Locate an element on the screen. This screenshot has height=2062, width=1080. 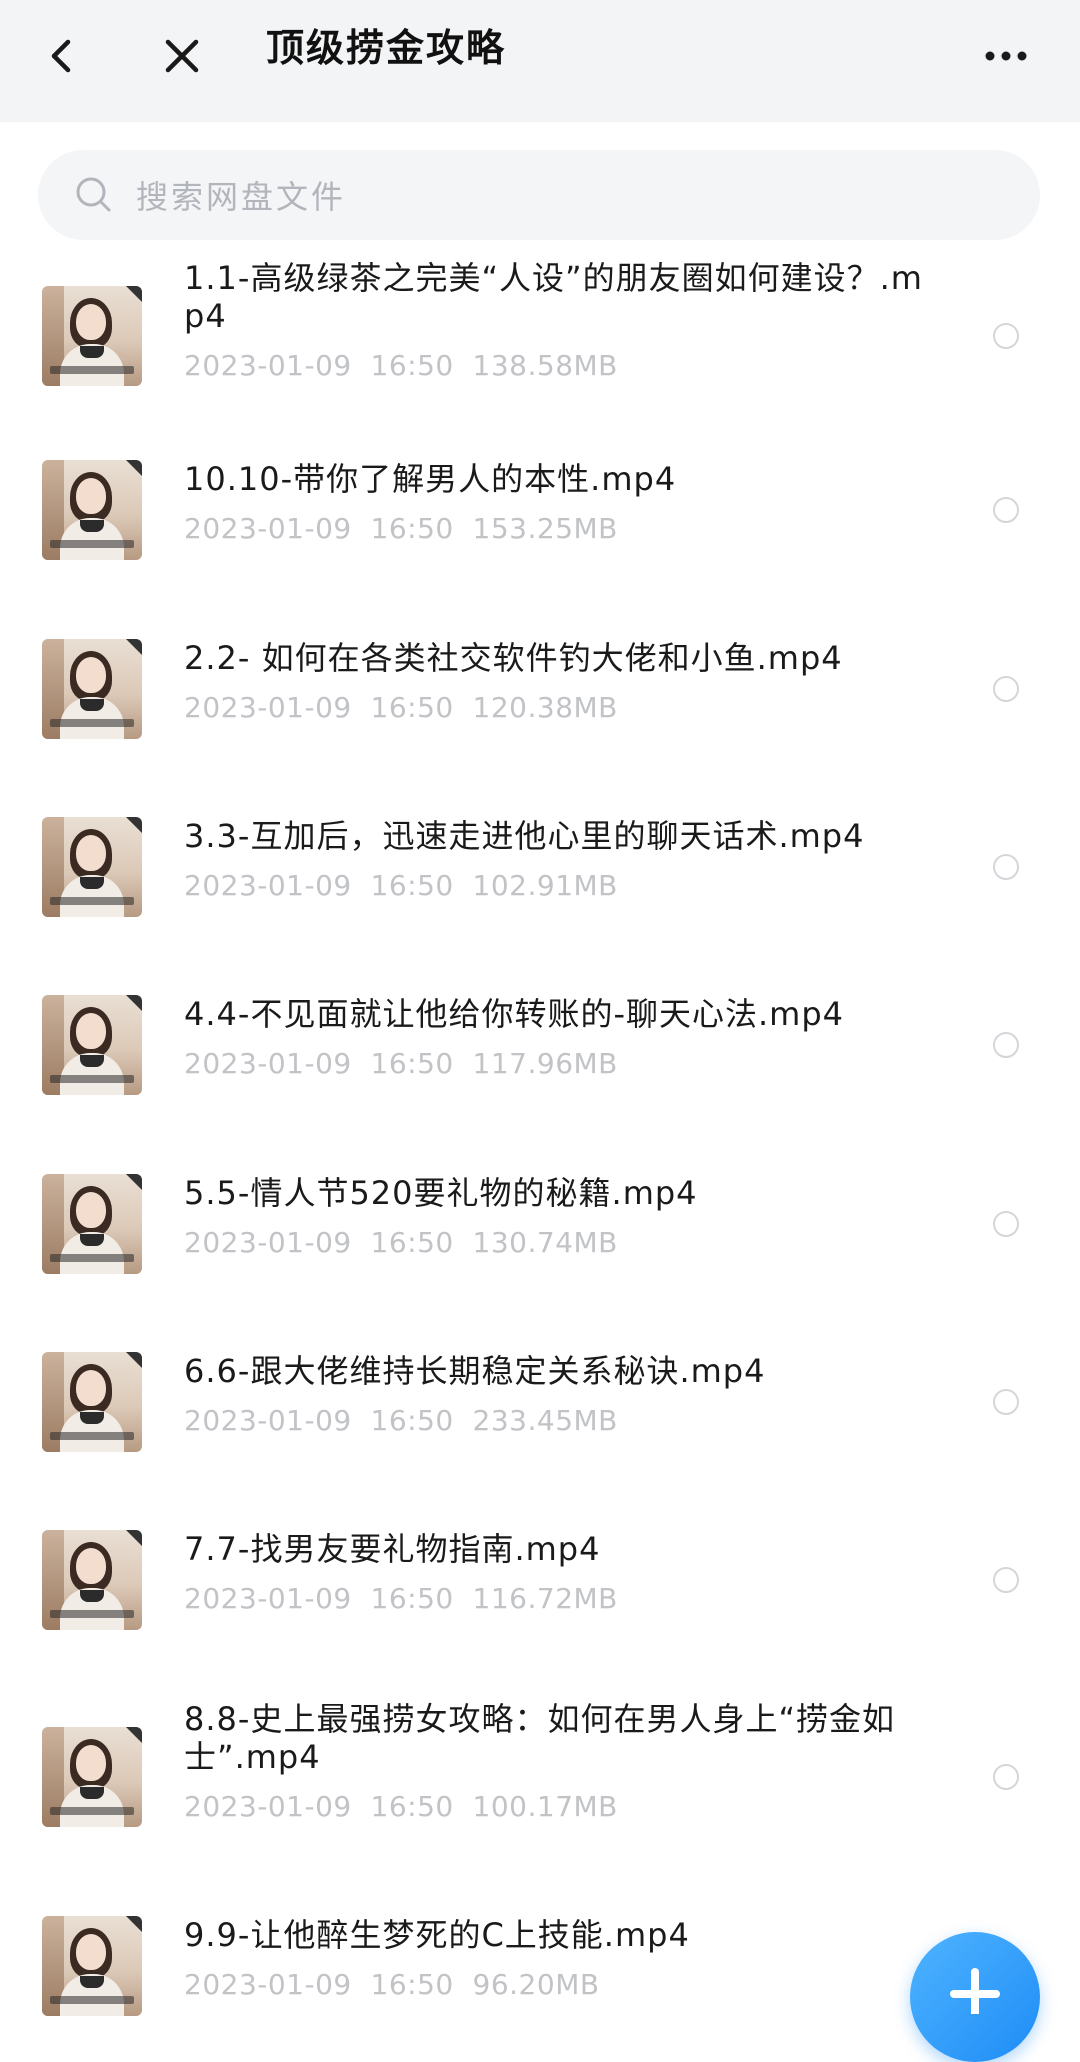
chevron-left-icon is located at coordinates (61, 56).